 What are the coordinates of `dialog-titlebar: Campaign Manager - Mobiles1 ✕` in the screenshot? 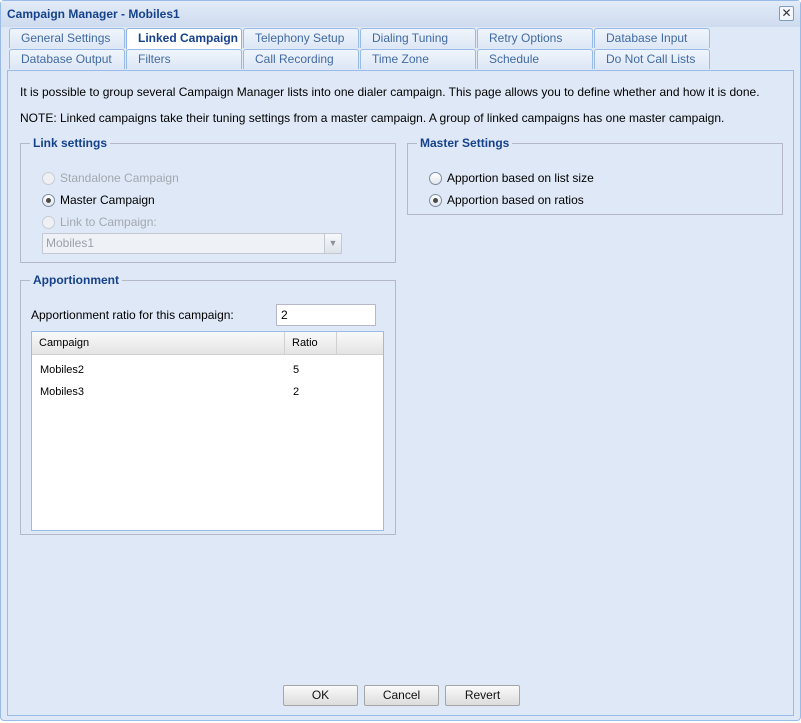 It's located at (400, 14).